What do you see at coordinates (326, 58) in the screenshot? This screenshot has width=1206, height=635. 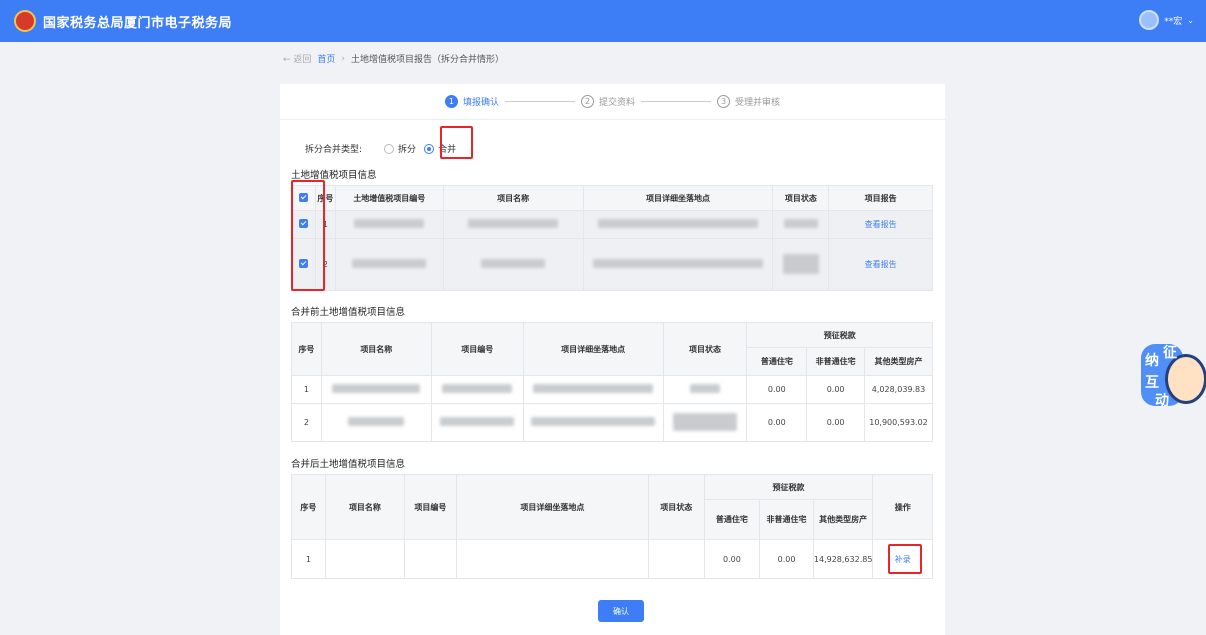 I see `breadcrumb-home: 首页` at bounding box center [326, 58].